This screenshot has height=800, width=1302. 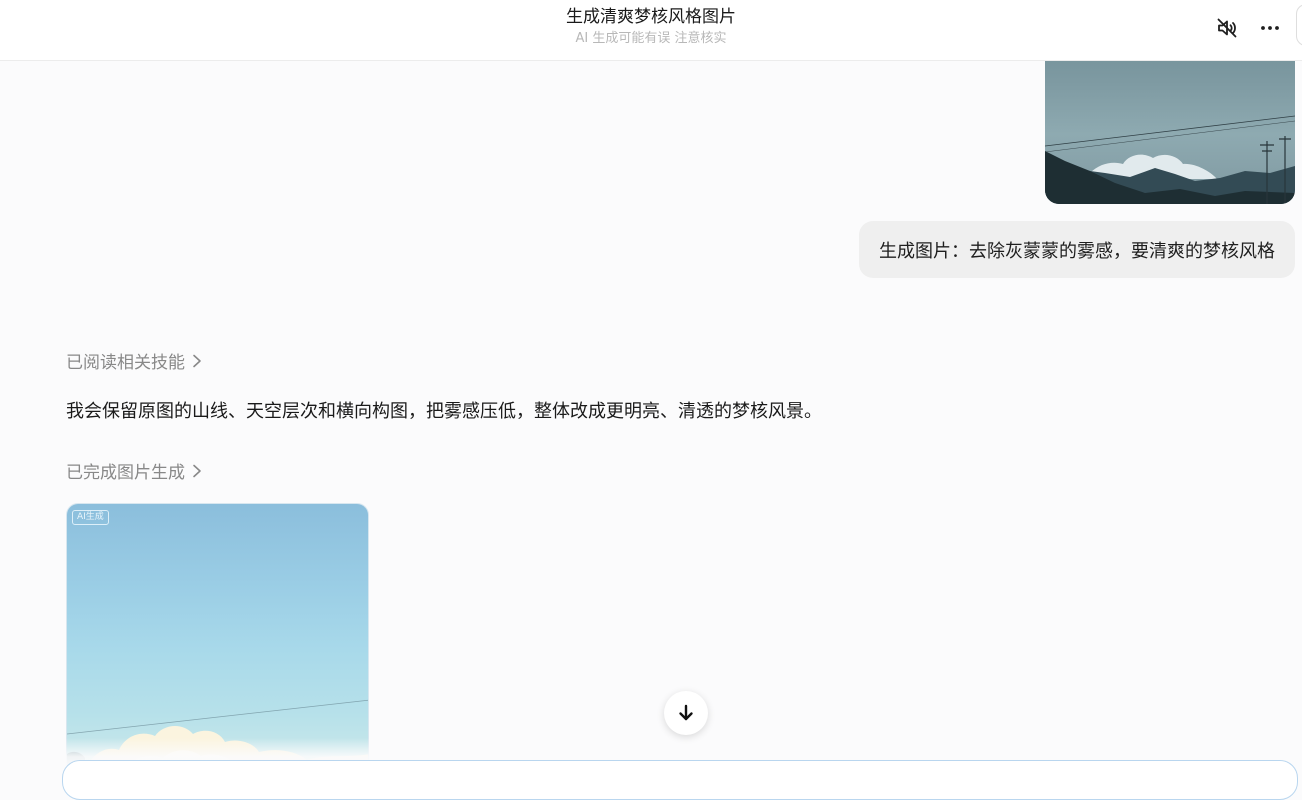 What do you see at coordinates (125, 473) in the screenshot?
I see `skill-done-label: 已完成图片生成` at bounding box center [125, 473].